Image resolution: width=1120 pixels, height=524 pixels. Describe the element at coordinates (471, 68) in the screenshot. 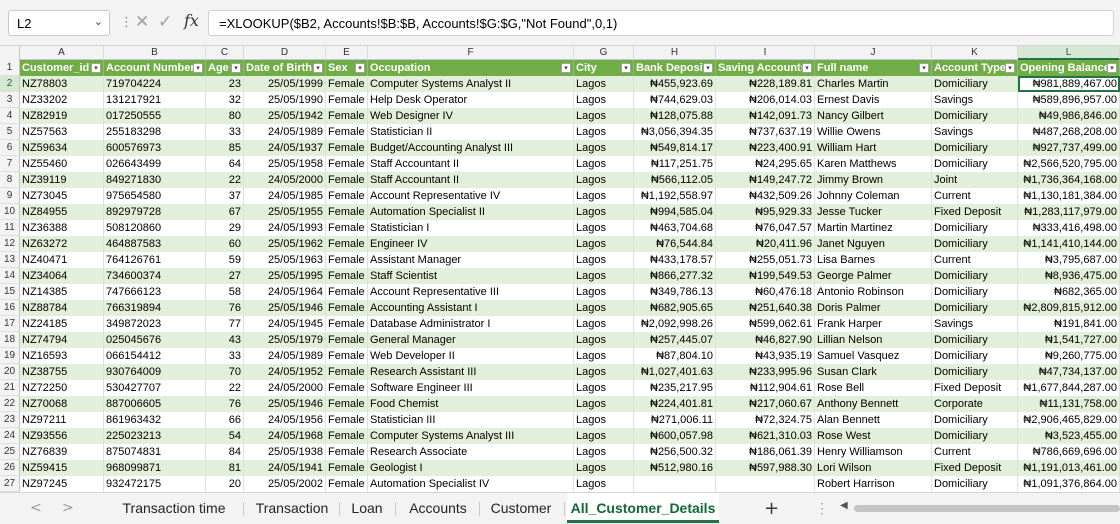

I see `header-cell: Occupation` at that location.